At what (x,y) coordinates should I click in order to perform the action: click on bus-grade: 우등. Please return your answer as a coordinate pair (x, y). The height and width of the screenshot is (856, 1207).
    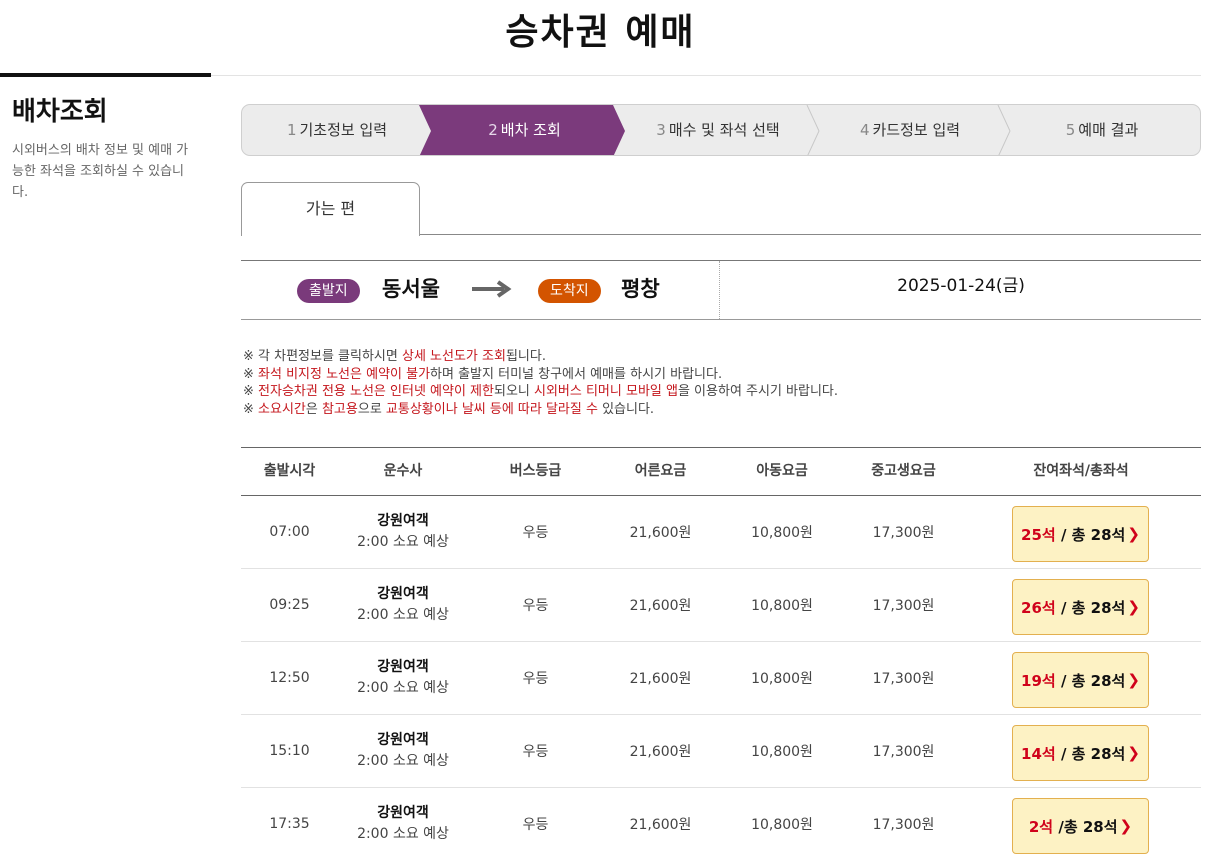
    Looking at the image, I should click on (535, 751).